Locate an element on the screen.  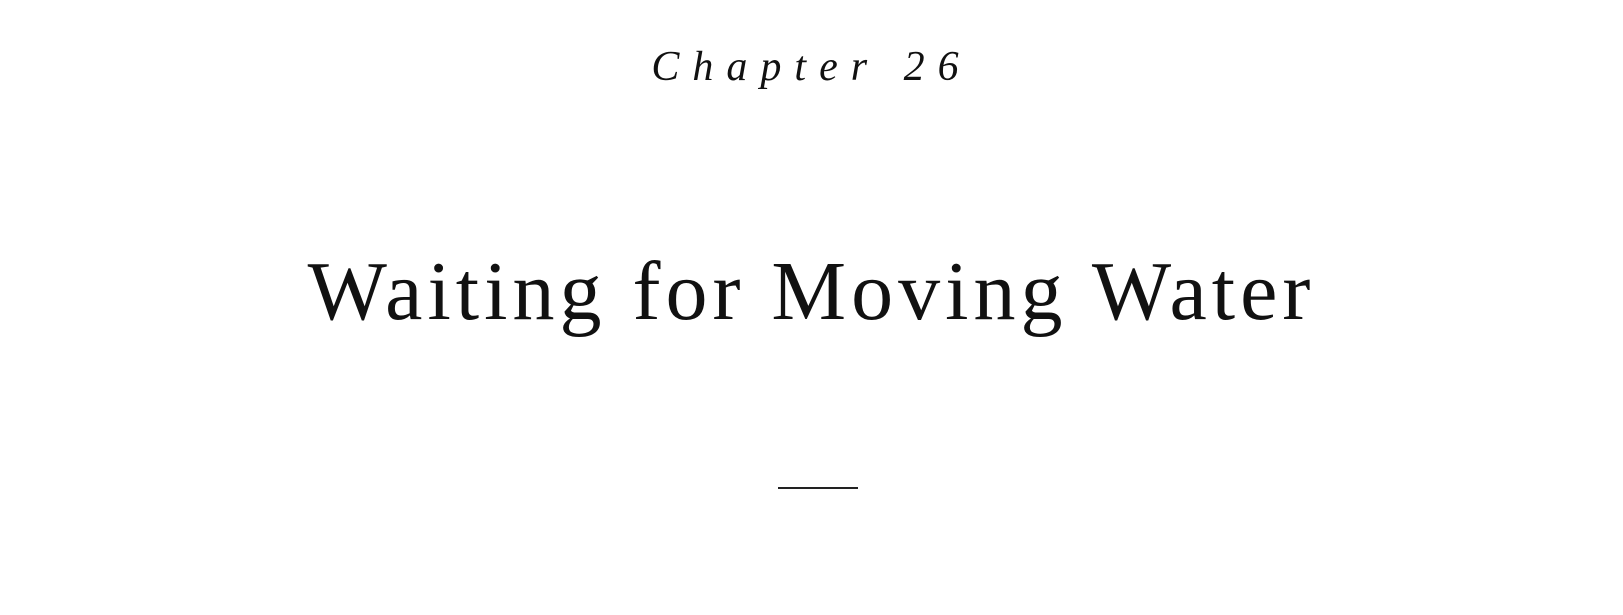
divider-rule is located at coordinates (818, 488).